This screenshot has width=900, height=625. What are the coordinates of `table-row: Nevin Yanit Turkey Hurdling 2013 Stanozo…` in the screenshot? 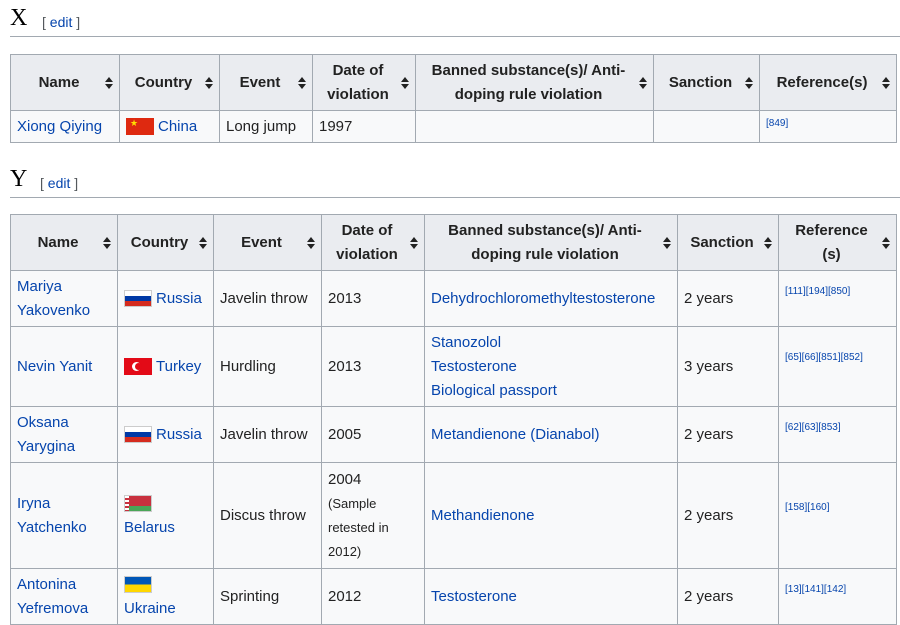 It's located at (453, 366).